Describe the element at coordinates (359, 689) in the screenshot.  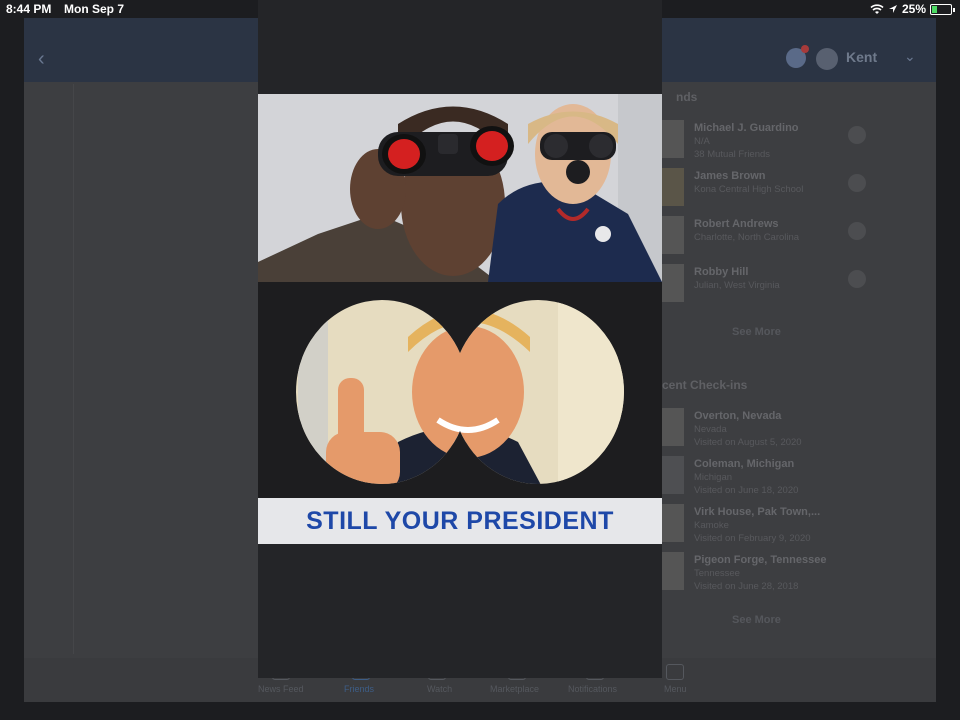
I see `nav-item-friends: Friends` at that location.